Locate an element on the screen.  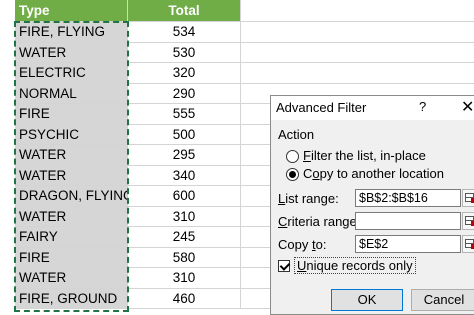
header-cell-total: Total is located at coordinates (184, 11).